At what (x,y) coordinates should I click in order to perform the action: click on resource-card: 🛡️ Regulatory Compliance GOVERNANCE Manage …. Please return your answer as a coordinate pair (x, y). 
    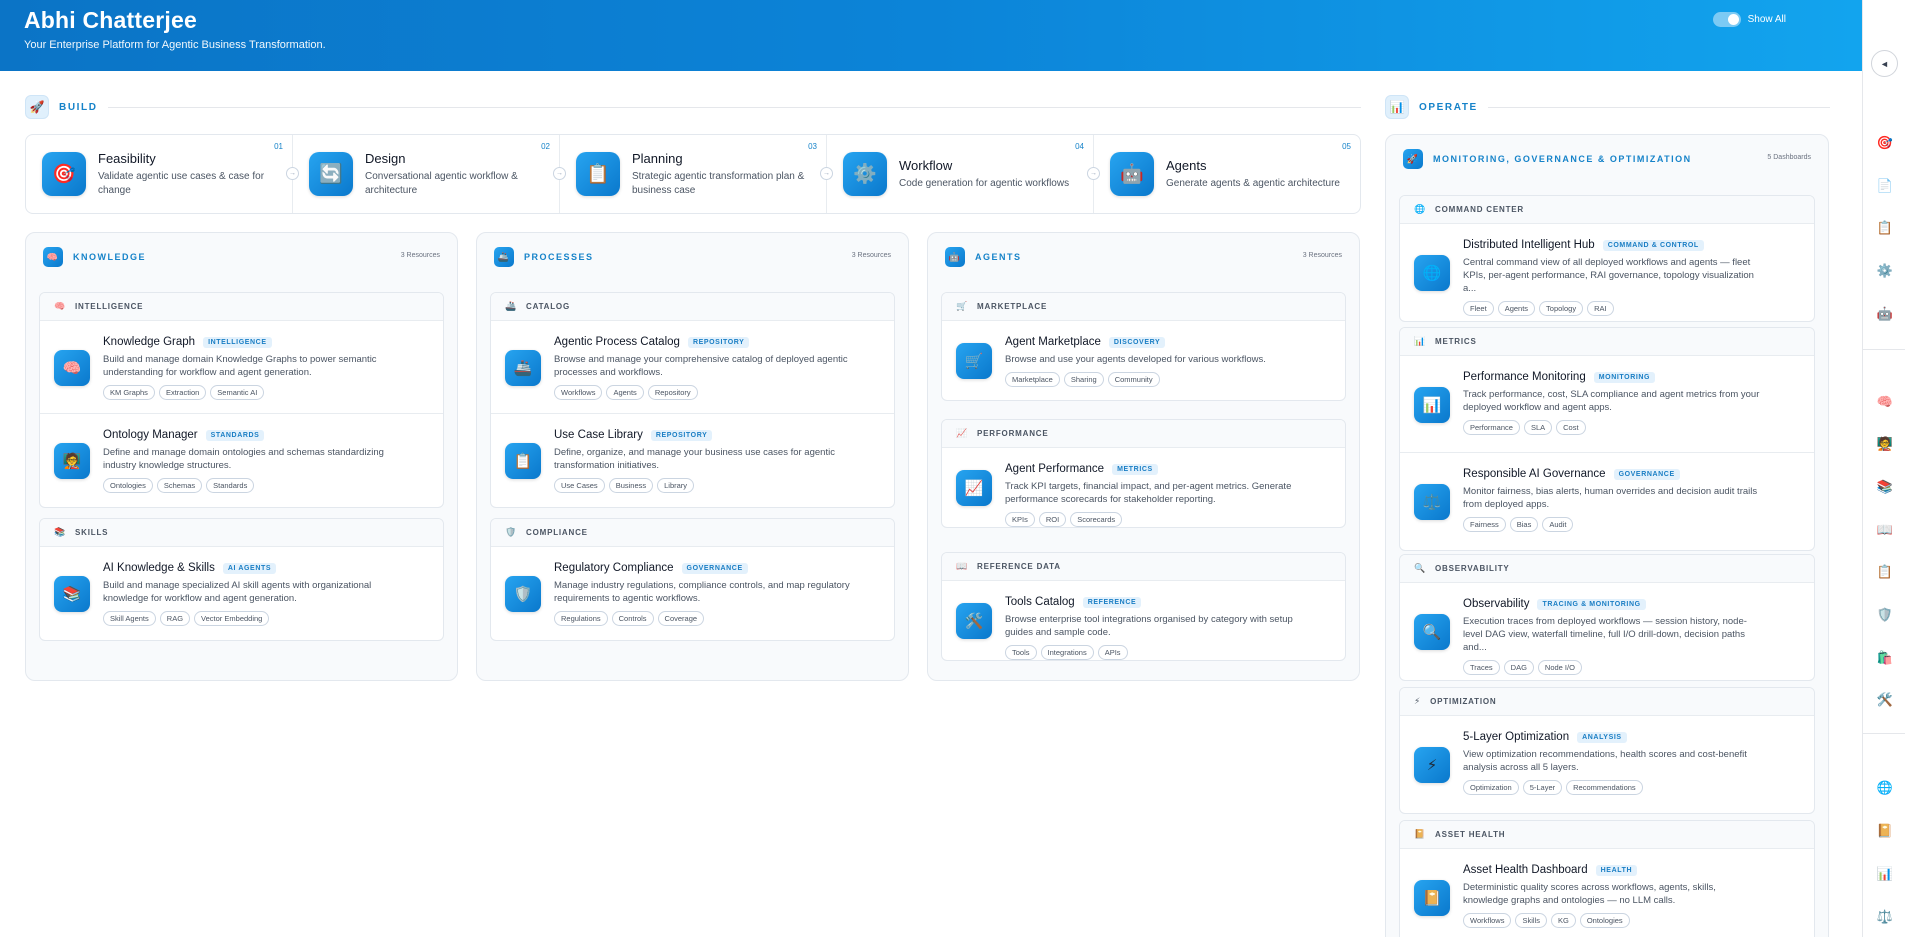
    Looking at the image, I should click on (692, 593).